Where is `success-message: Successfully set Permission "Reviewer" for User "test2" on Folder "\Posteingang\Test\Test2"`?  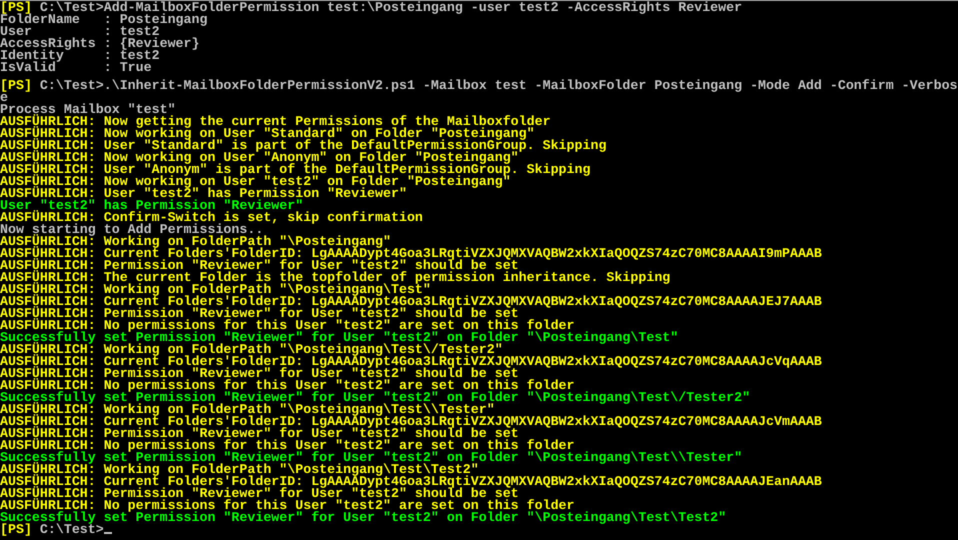
success-message: Successfully set Permission "Reviewer" for User "test2" on Folder "\Posteingang\Test\Test2" is located at coordinates (363, 518).